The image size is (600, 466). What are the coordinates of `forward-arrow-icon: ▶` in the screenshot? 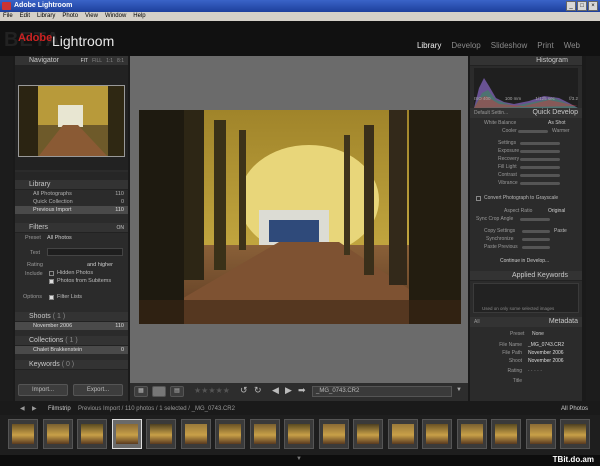 It's located at (34, 409).